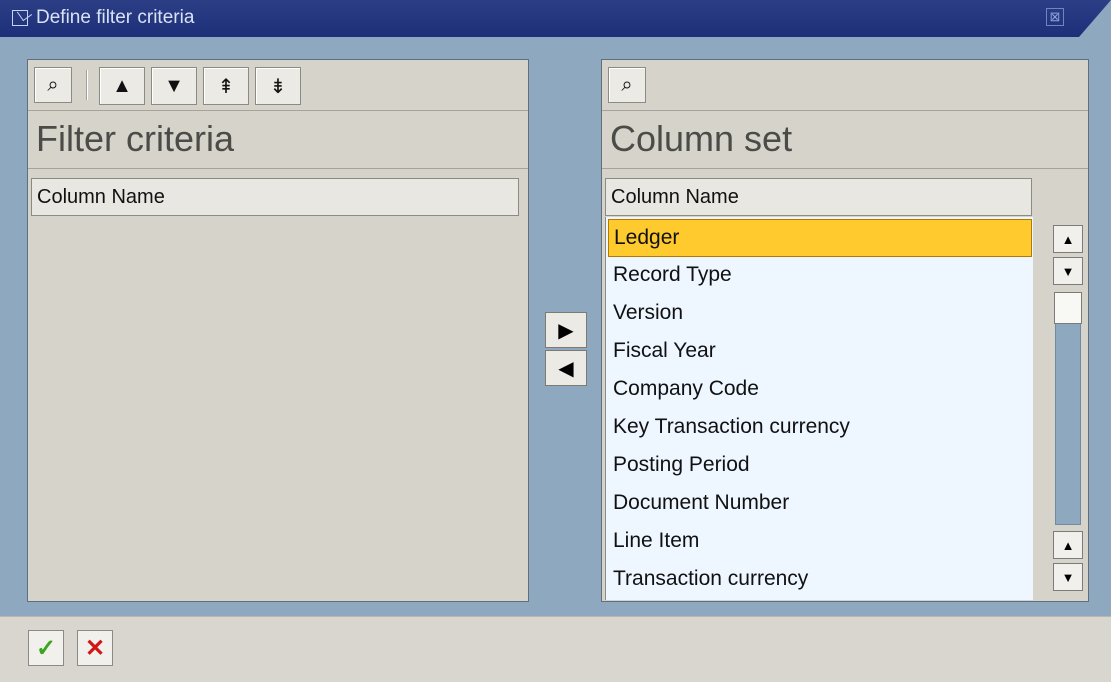  What do you see at coordinates (20, 18) in the screenshot?
I see `dialog-icon` at bounding box center [20, 18].